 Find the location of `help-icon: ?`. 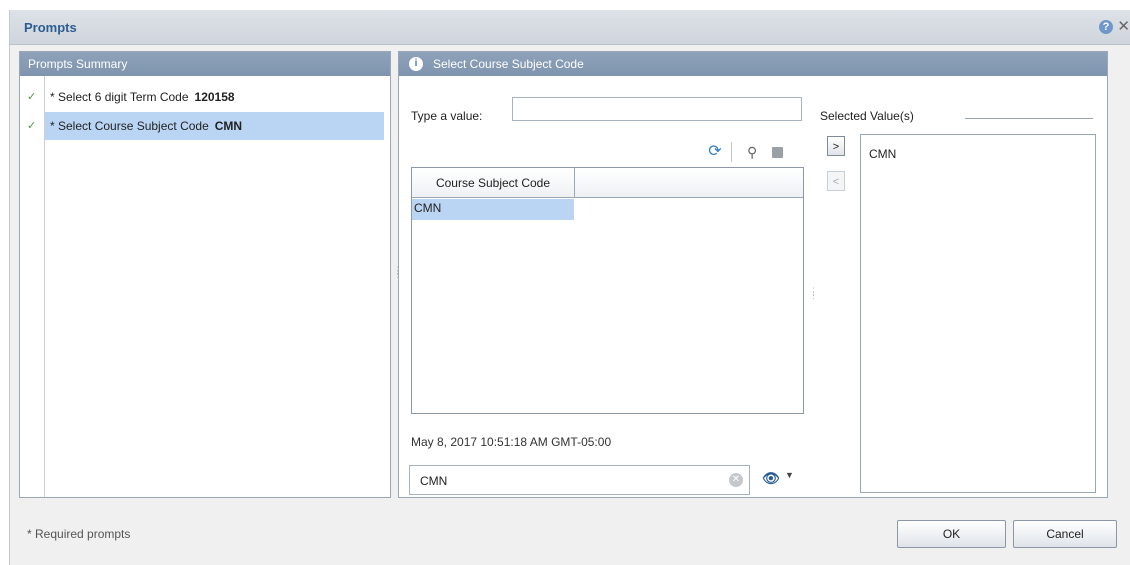

help-icon: ? is located at coordinates (1106, 27).